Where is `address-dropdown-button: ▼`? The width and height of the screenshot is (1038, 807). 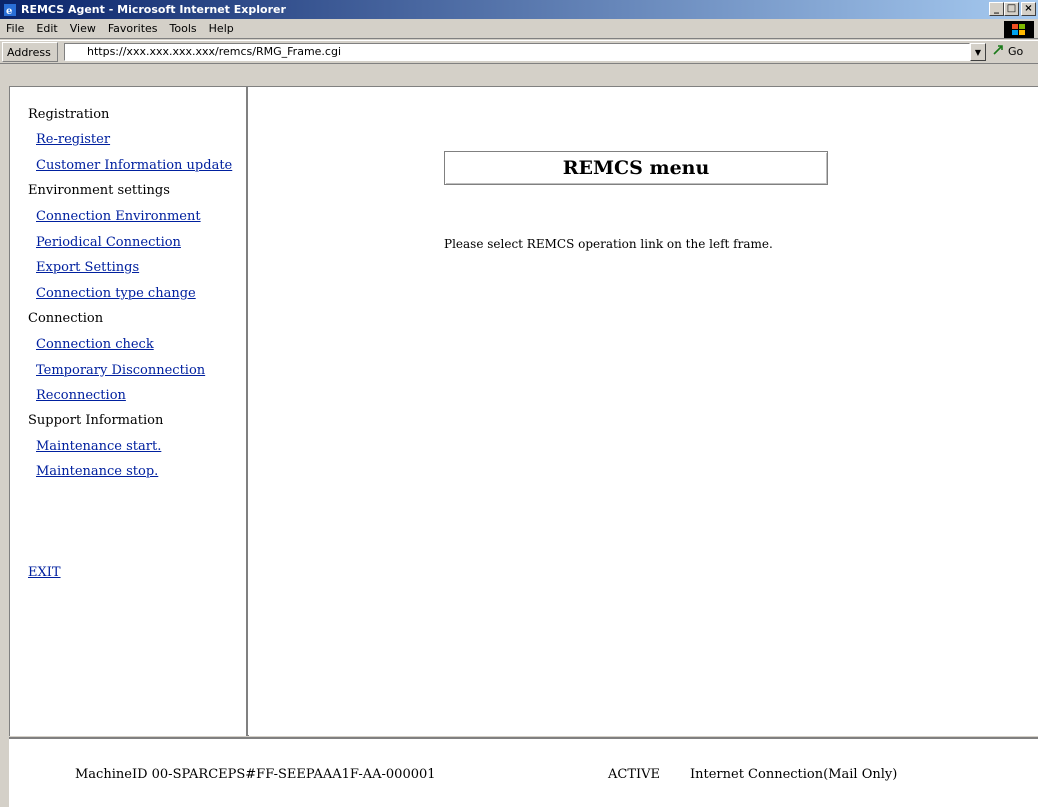
address-dropdown-button: ▼ is located at coordinates (978, 52).